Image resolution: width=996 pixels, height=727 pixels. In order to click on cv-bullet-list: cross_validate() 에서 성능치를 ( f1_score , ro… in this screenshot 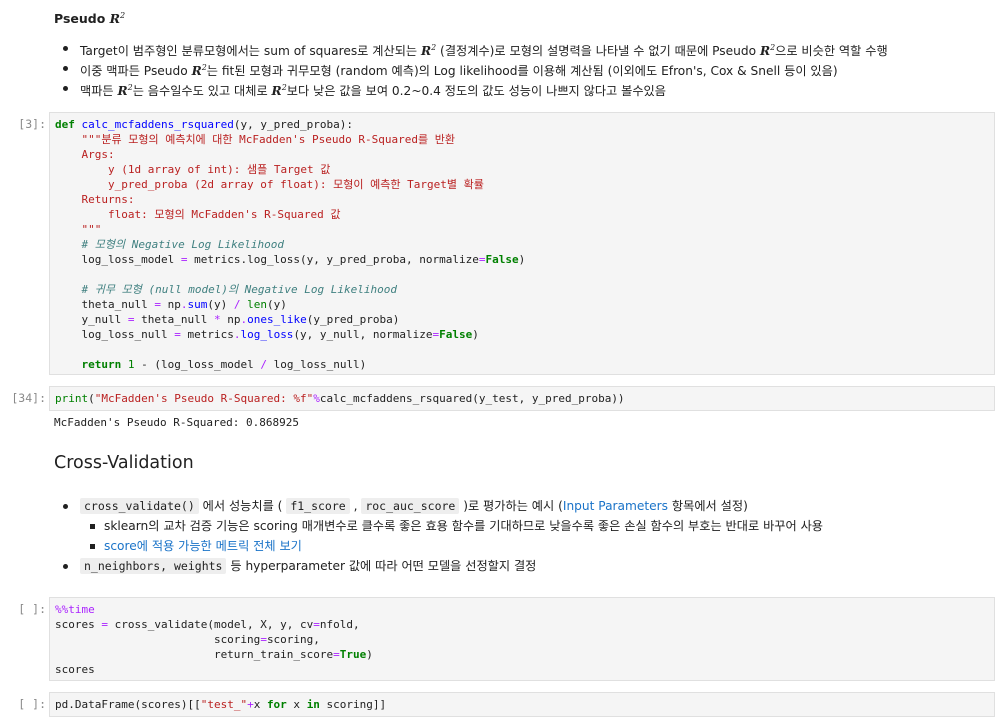, I will do `click(438, 506)`.